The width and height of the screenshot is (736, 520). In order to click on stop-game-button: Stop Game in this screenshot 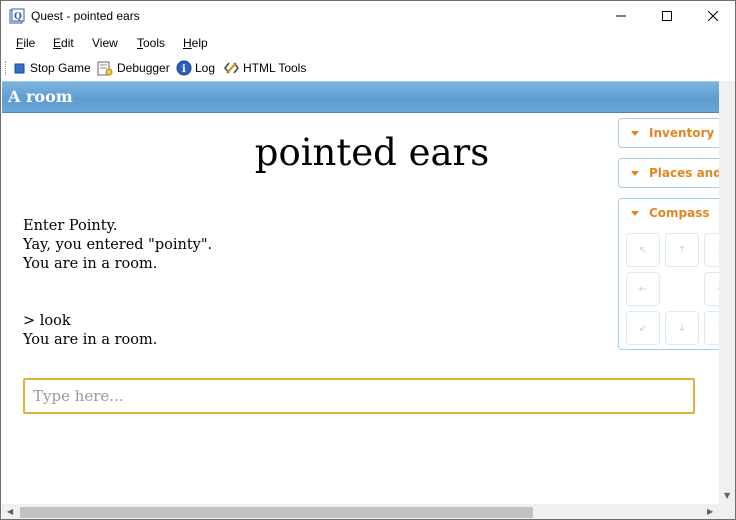, I will do `click(52, 68)`.